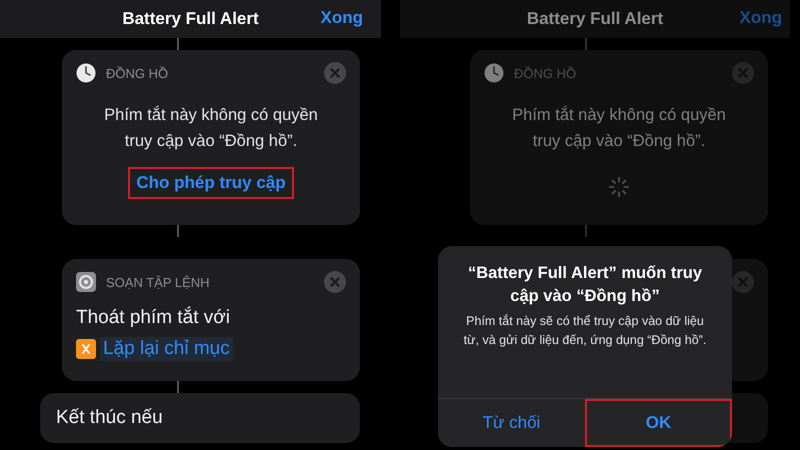 The width and height of the screenshot is (800, 450). I want to click on done-button: Xong, so click(341, 18).